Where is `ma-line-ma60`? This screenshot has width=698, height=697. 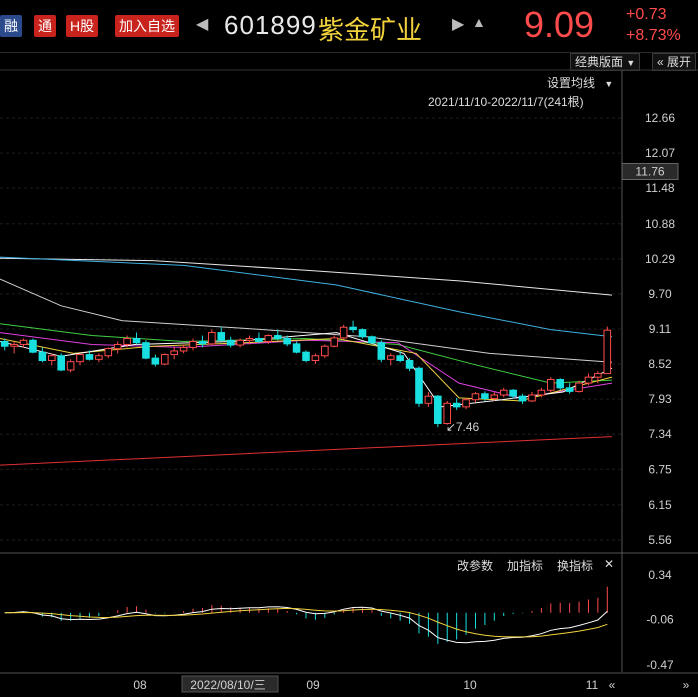
ma-line-ma60 is located at coordinates (306, 320).